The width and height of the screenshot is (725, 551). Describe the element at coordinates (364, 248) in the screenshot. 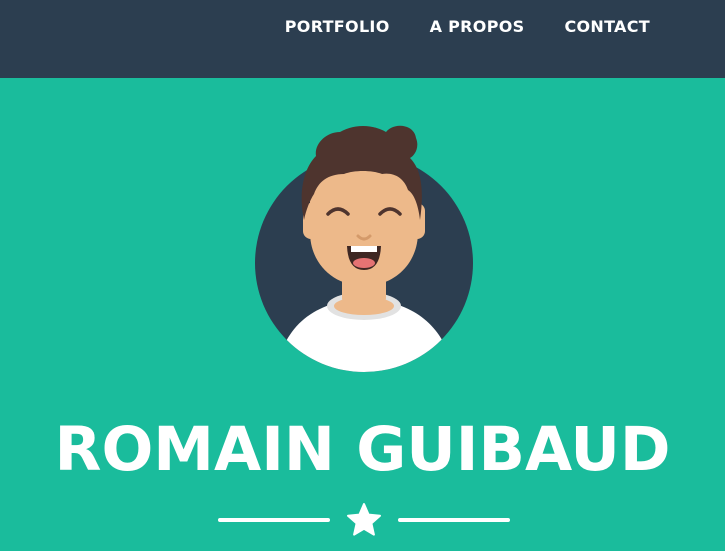

I see `avatar-illustration` at that location.